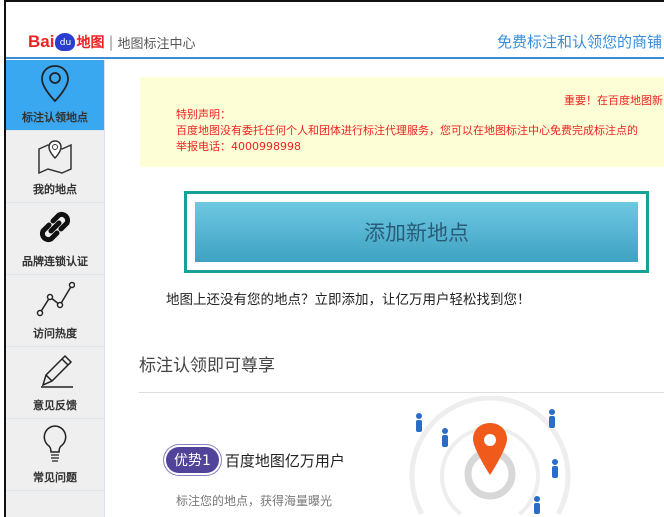 Image resolution: width=664 pixels, height=517 pixels. I want to click on advantage-badge: 优势1, so click(192, 460).